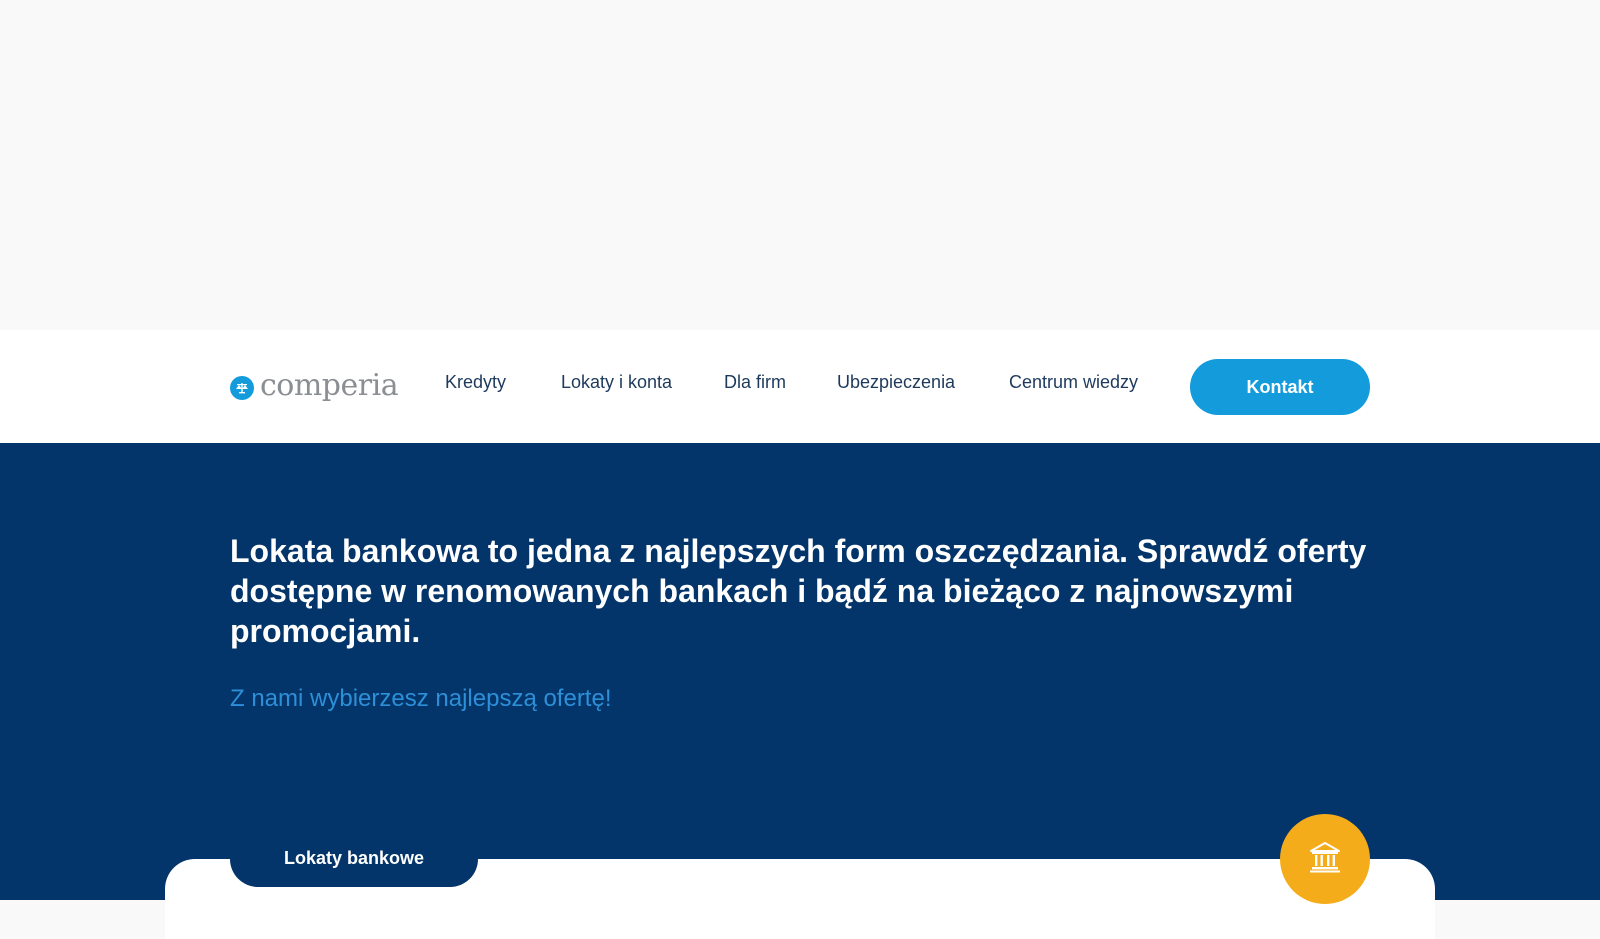 The width and height of the screenshot is (1600, 939). Describe the element at coordinates (421, 698) in the screenshot. I see `hero-subtitle: Z nami wybierzesz najlepszą ofertę!` at that location.